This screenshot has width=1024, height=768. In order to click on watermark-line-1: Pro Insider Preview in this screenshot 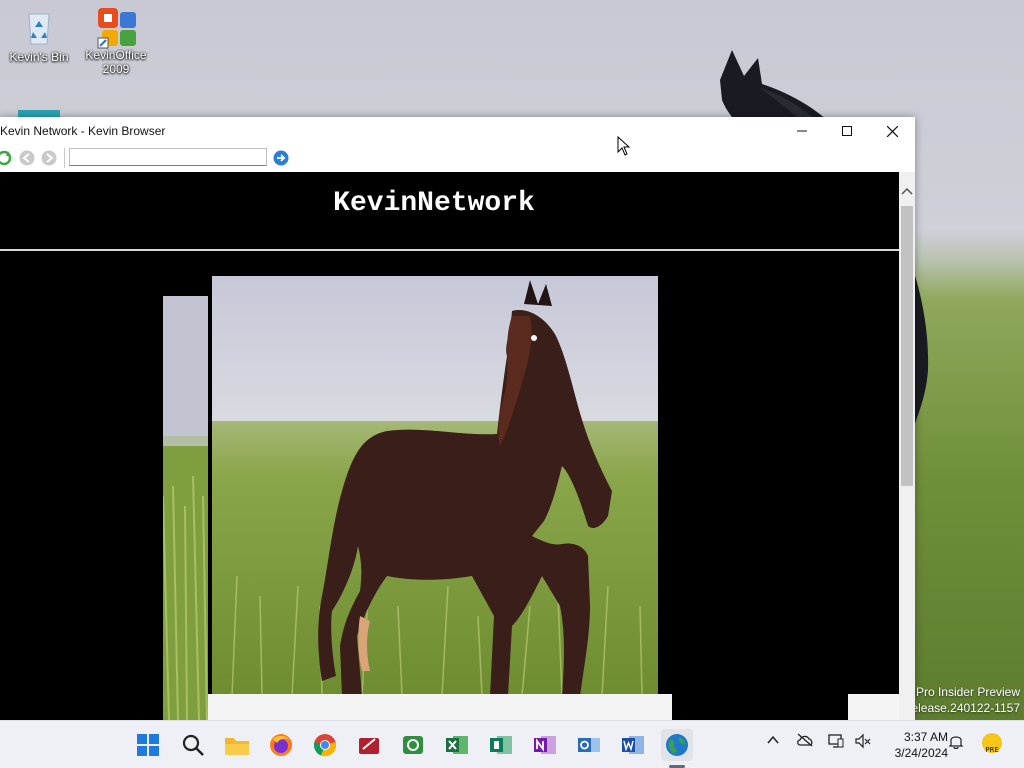, I will do `click(967, 692)`.